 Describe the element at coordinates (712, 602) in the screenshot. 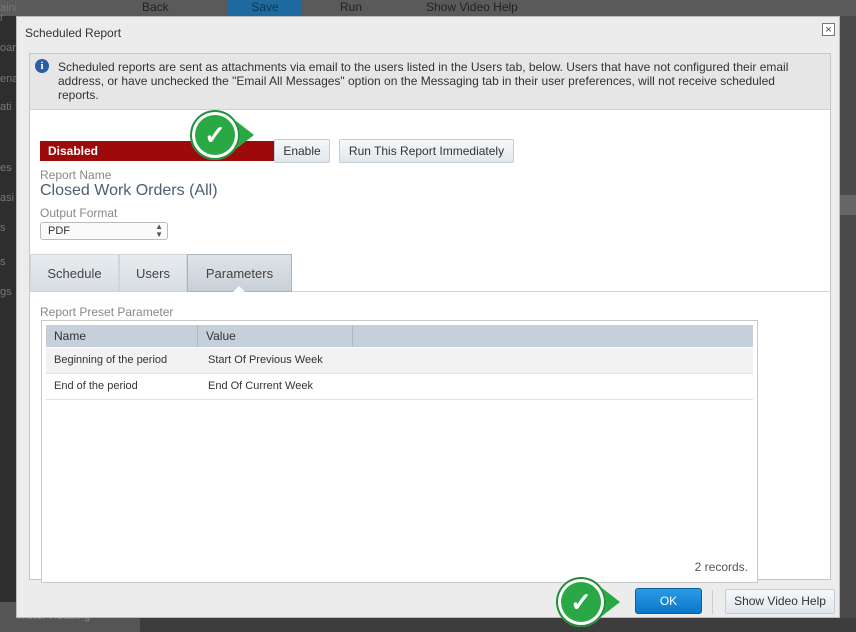

I see `footer-divider` at that location.